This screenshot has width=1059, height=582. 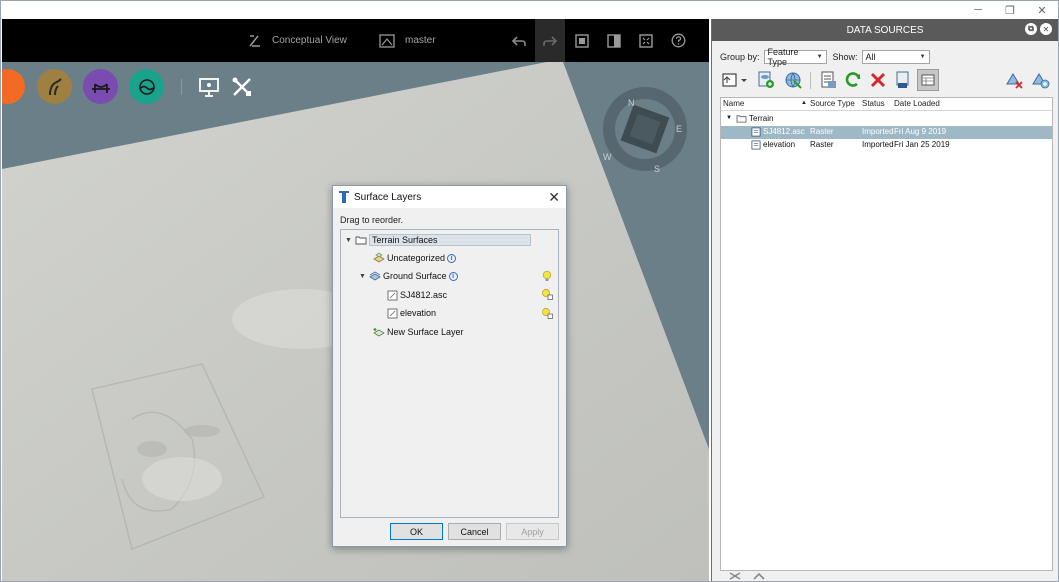 I want to click on screenshot-button, so click(x=582, y=40).